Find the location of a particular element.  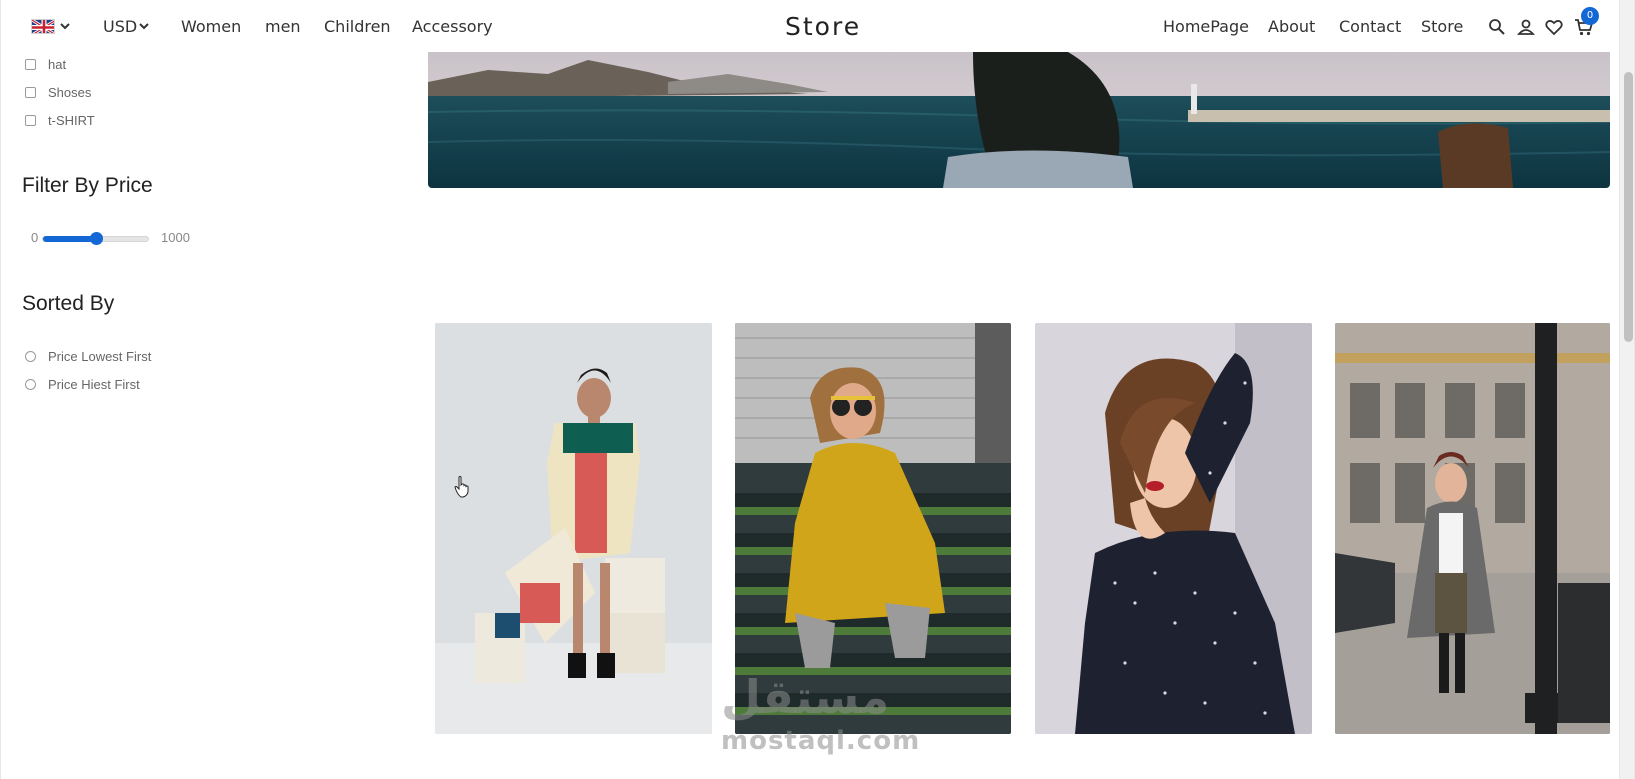

price-min-label: 0 is located at coordinates (35, 237).